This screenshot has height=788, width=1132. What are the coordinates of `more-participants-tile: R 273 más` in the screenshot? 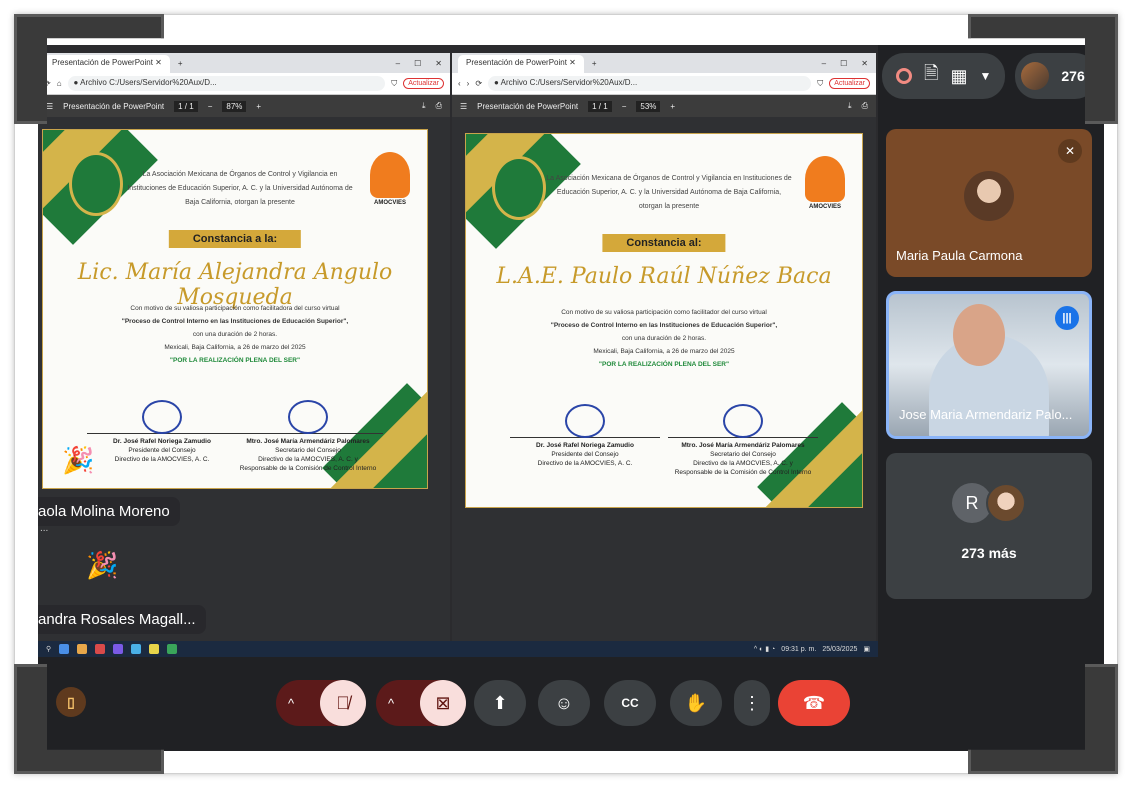 It's located at (989, 526).